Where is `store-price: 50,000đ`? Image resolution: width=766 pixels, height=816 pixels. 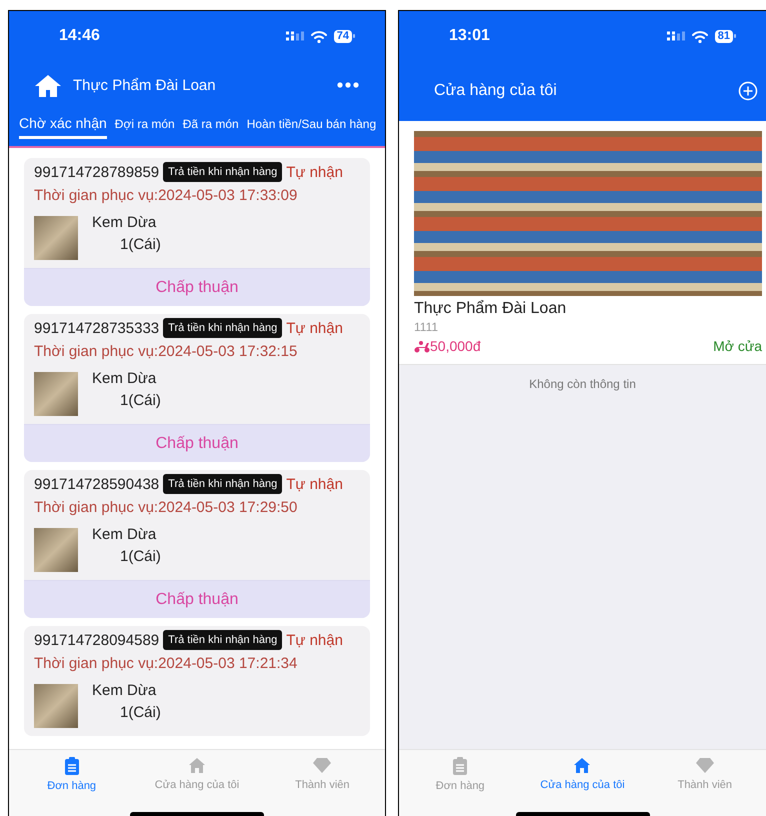 store-price: 50,000đ is located at coordinates (456, 346).